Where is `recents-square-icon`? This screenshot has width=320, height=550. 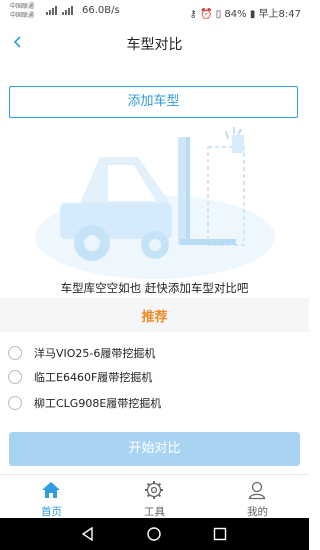 recents-square-icon is located at coordinates (220, 534).